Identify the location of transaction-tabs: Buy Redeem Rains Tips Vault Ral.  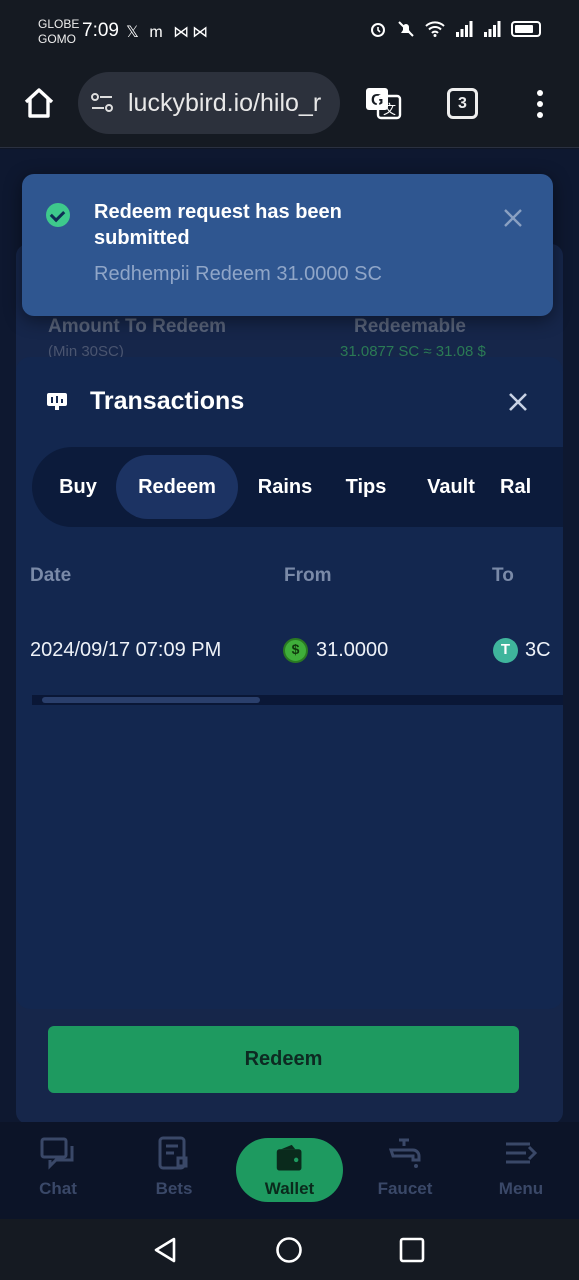
(297, 487).